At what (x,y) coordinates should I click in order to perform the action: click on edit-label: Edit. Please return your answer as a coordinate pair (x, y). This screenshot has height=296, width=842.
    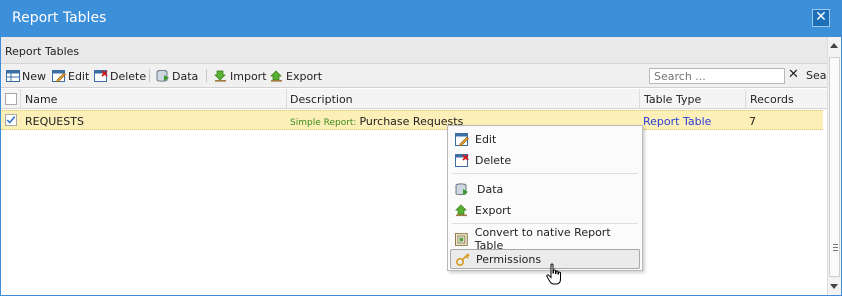
    Looking at the image, I should click on (79, 76).